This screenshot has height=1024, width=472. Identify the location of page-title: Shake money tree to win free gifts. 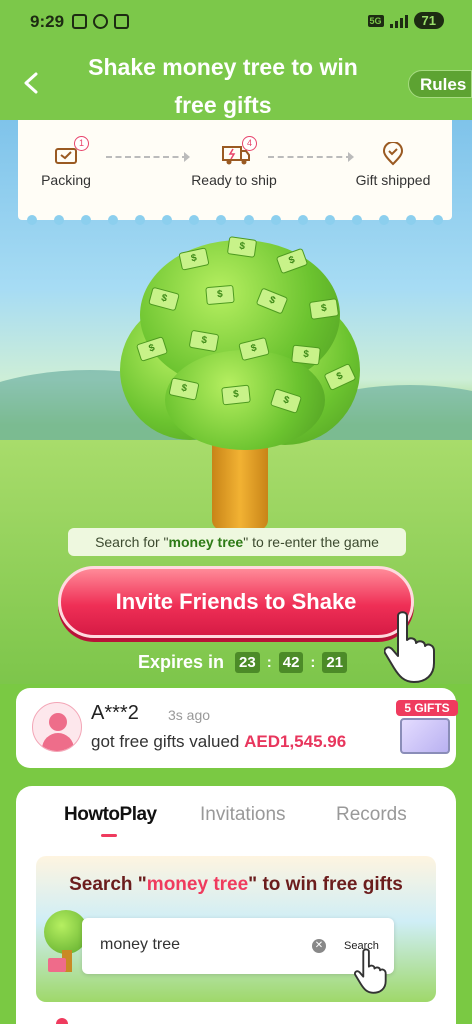
(223, 86).